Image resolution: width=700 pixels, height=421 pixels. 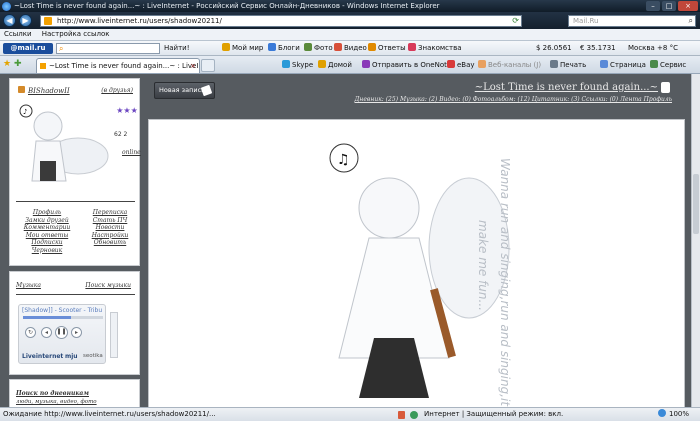 I want to click on close-button: ×, so click(x=688, y=6).